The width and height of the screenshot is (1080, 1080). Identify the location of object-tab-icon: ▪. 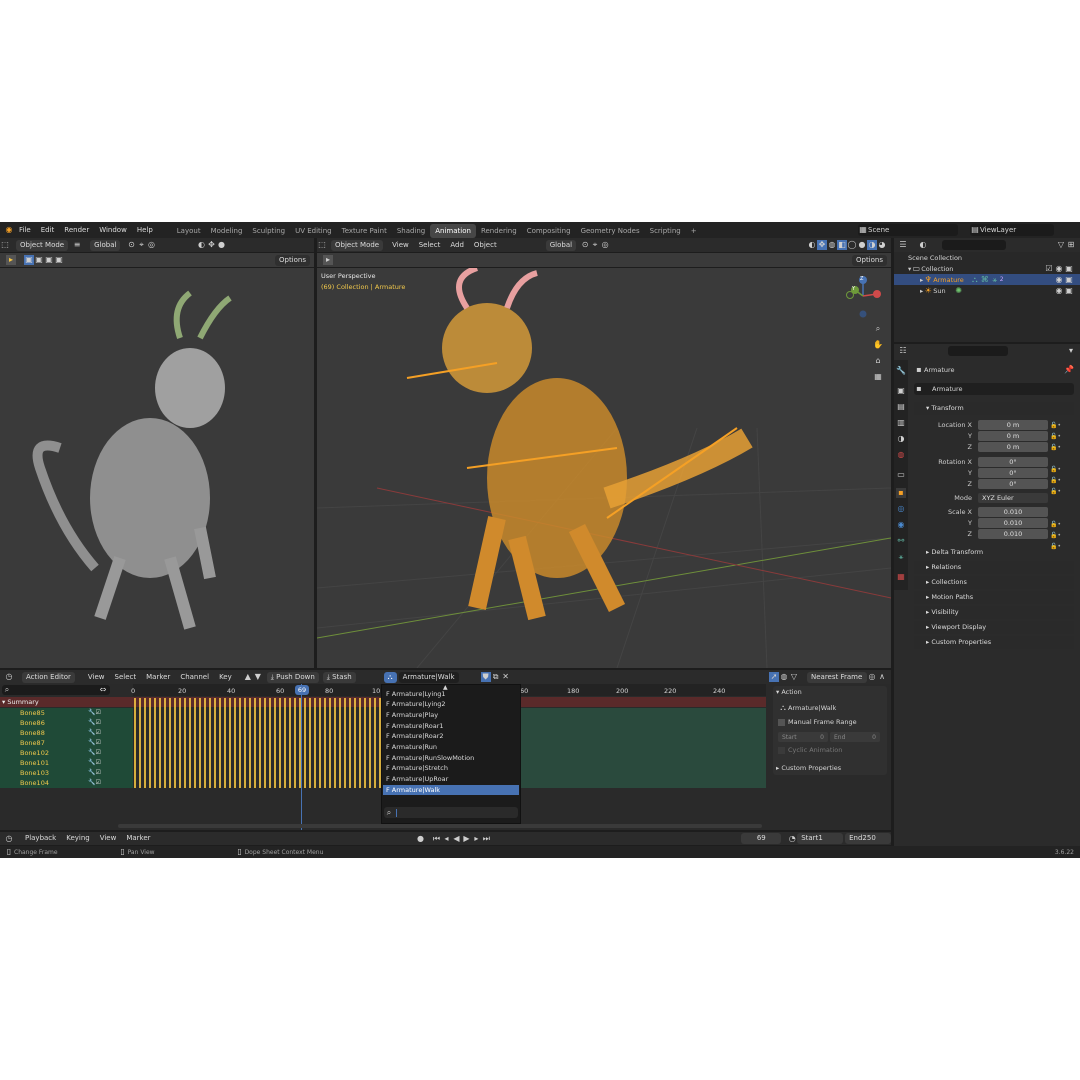
(901, 493).